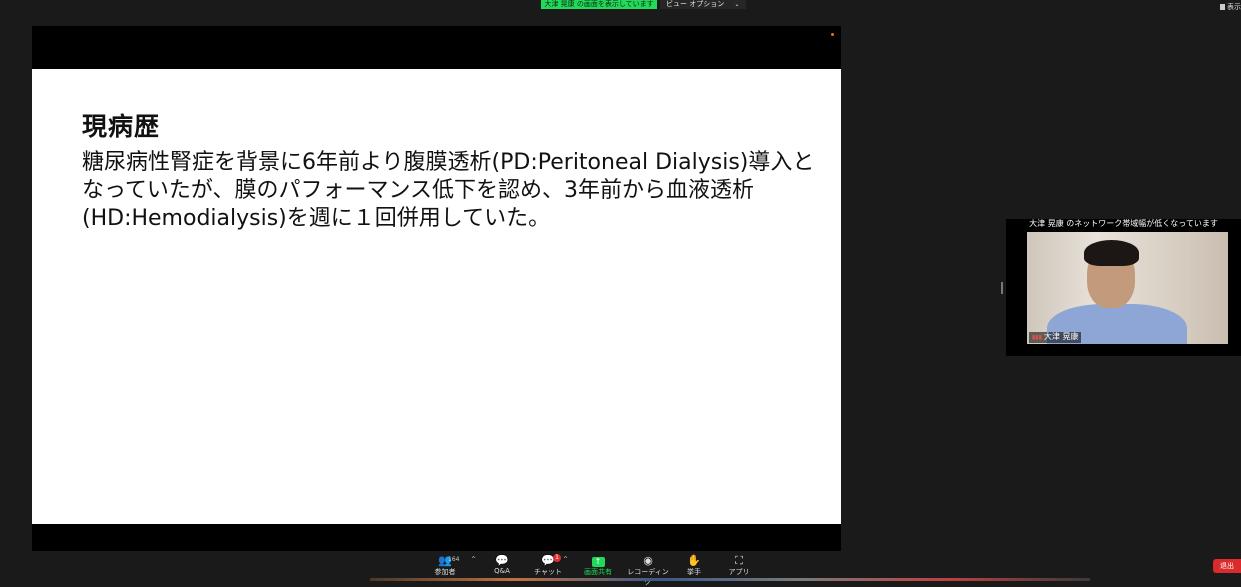 Image resolution: width=1241 pixels, height=587 pixels. Describe the element at coordinates (1002, 288) in the screenshot. I see `panel-resize-handle` at that location.